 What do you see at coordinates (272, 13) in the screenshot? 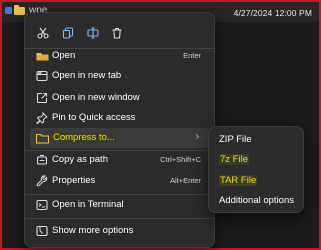
I see `date-modified: 4/27/2024 12:00 PM` at bounding box center [272, 13].